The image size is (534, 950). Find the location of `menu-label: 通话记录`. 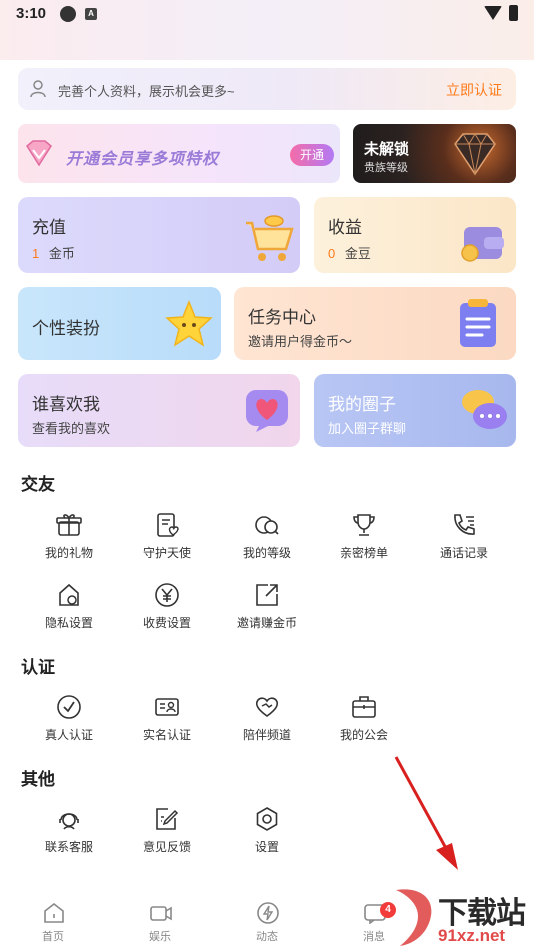

menu-label: 通话记录 is located at coordinates (463, 553).